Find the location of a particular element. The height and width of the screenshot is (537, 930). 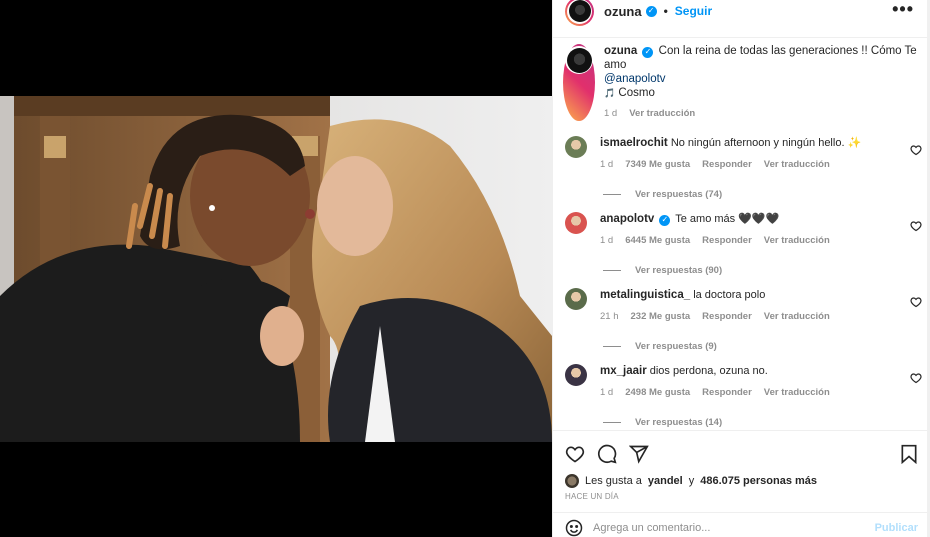

add-comment-bar: Publicar is located at coordinates (741, 524).